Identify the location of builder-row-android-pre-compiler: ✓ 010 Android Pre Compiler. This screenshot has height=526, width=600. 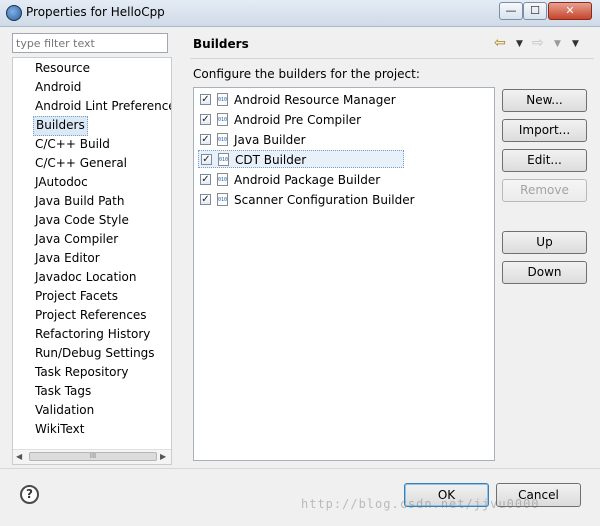
(301, 120).